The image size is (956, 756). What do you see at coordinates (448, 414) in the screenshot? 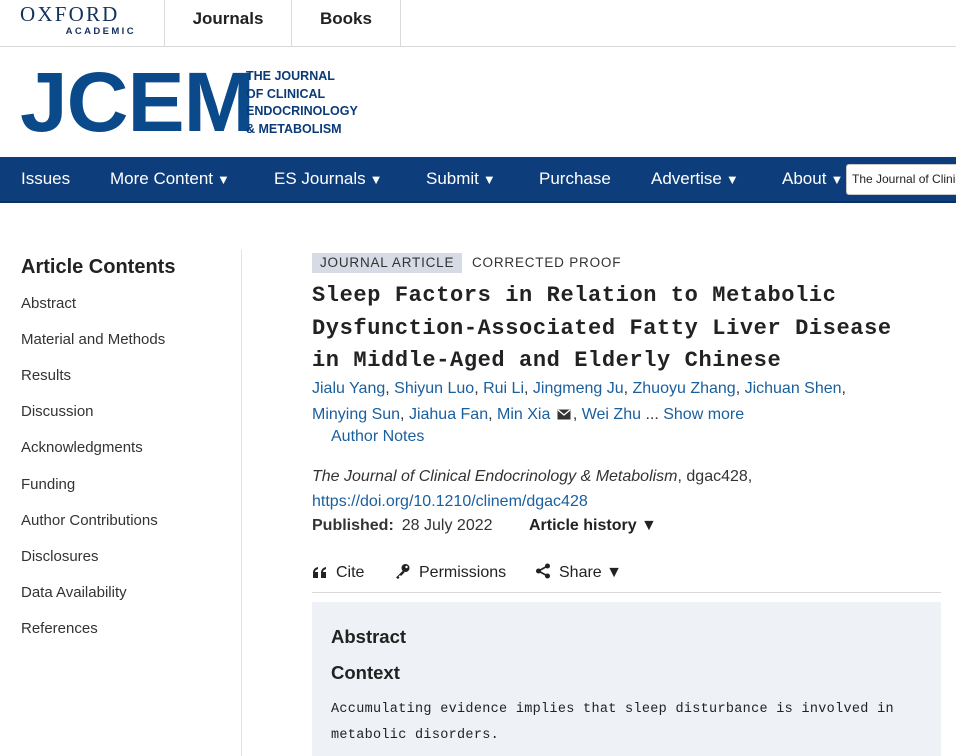
I see `author-link: Jiahua Fan` at bounding box center [448, 414].